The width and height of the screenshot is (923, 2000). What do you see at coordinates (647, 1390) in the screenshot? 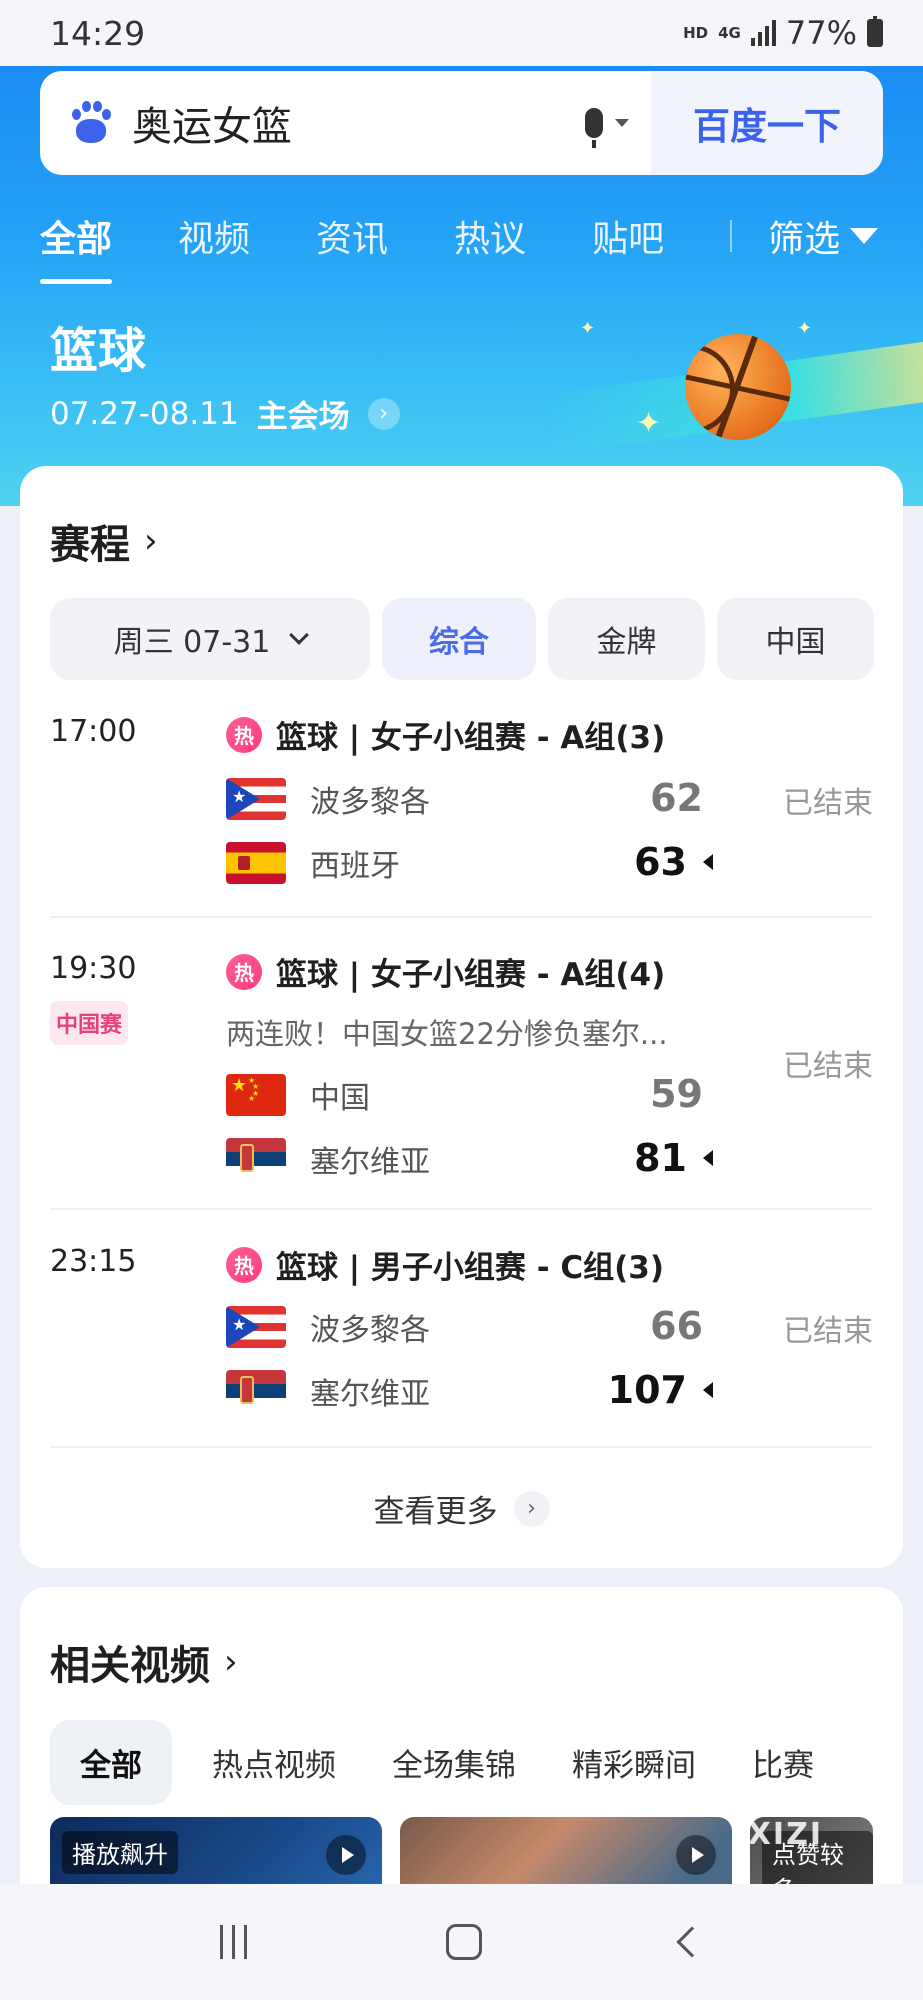
I see `team-score: 107` at bounding box center [647, 1390].